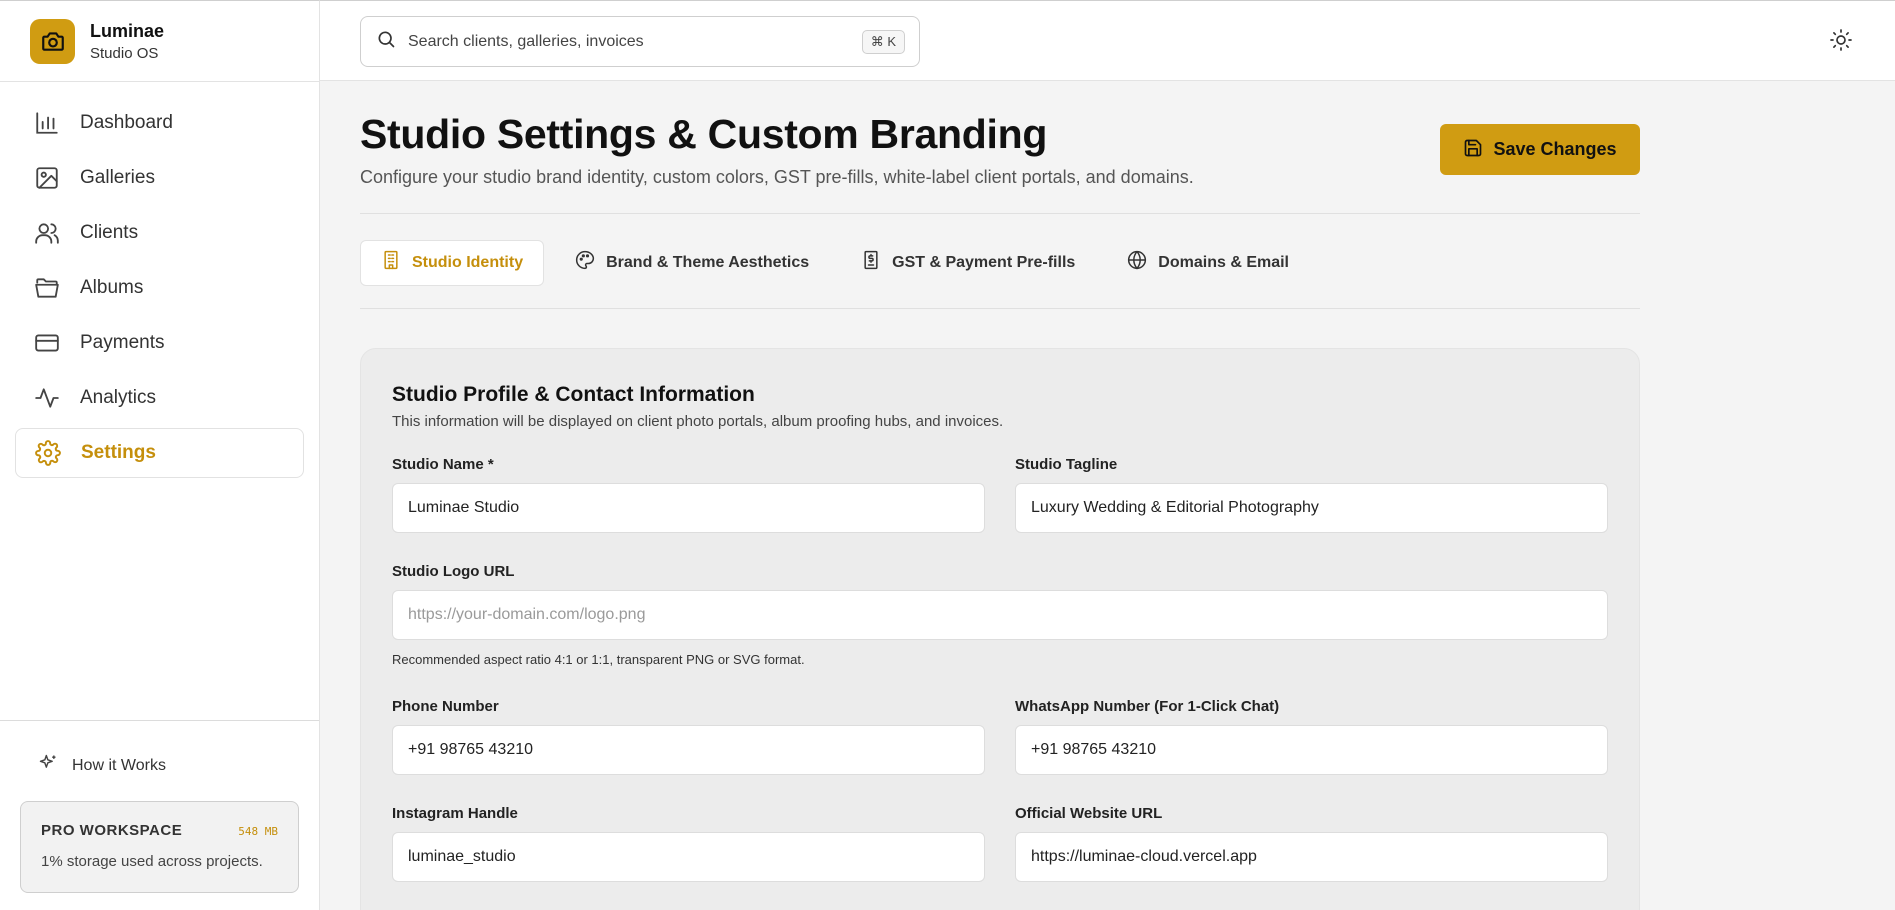 The image size is (1895, 910). What do you see at coordinates (152, 861) in the screenshot?
I see `storage-description: 1% storage used across projects.` at bounding box center [152, 861].